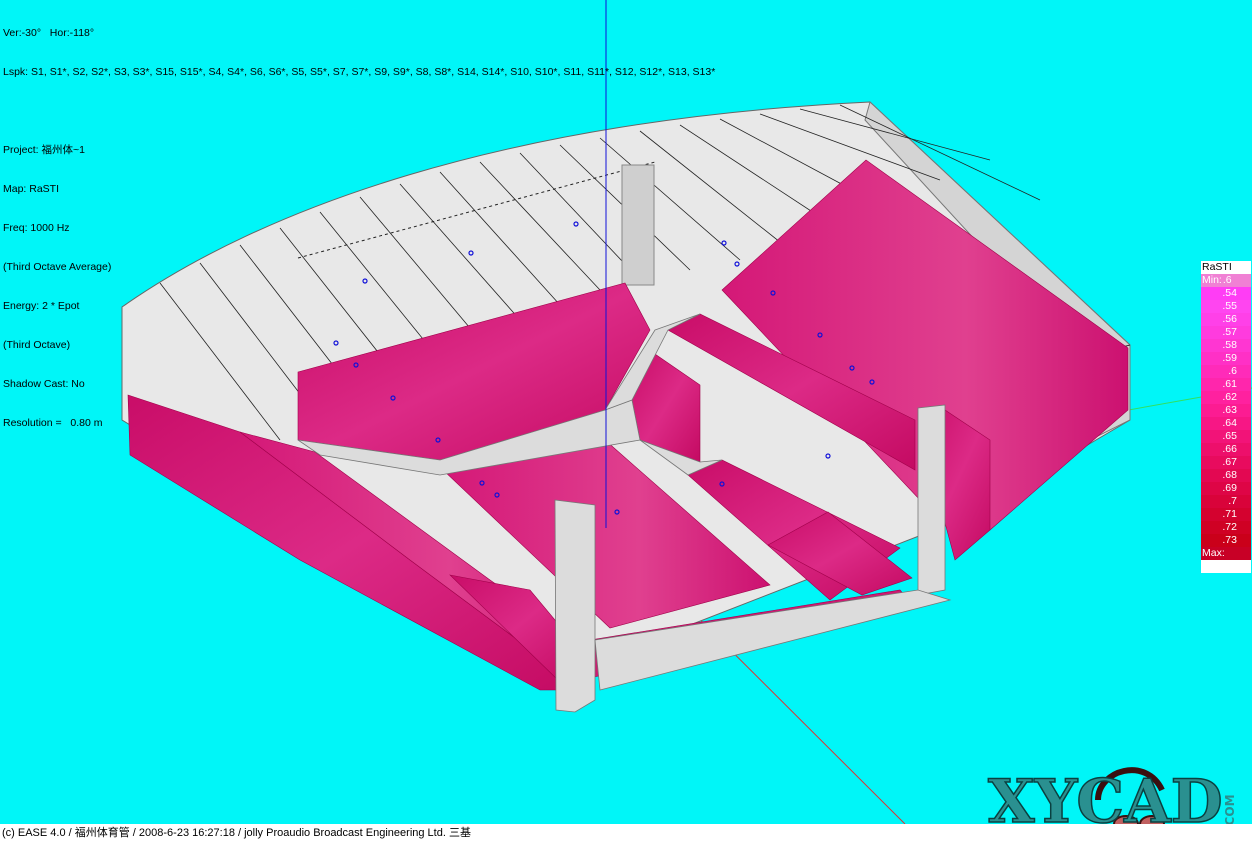 The height and width of the screenshot is (843, 1252). I want to click on legend-row: .59, so click(1226, 358).